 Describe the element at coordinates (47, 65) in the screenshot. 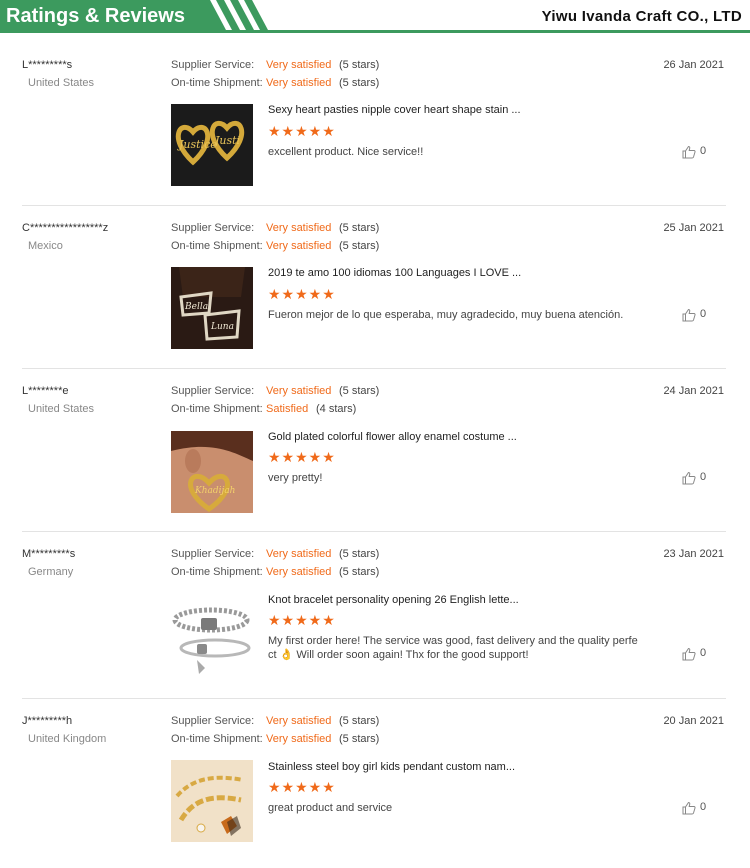

I see `reviewer-name: L*********s` at that location.